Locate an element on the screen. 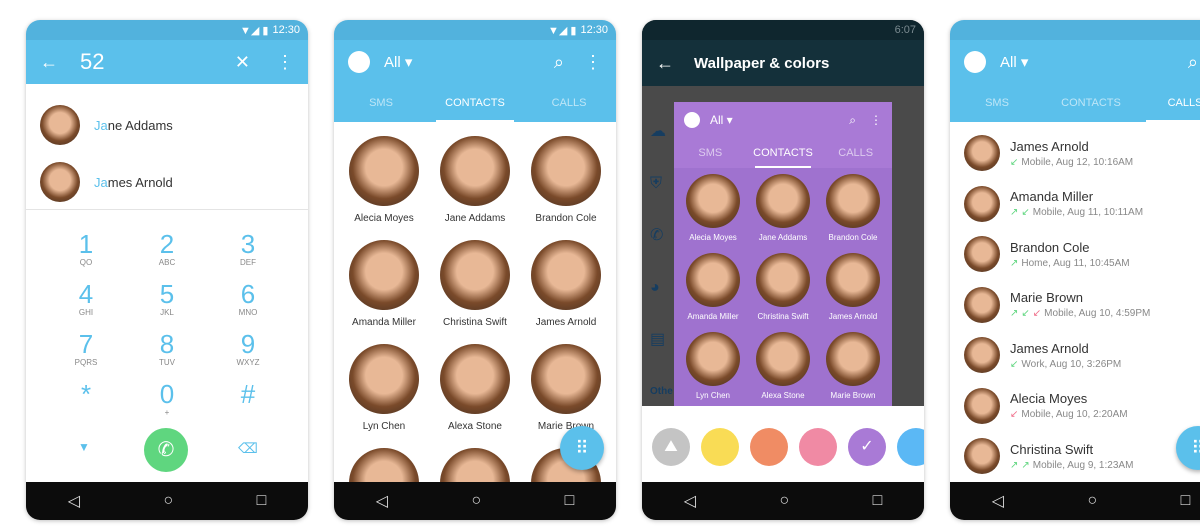 The image size is (1200, 529). call-log-item: Christina Swift ↗ ↗ Mobile, Aug 9, 1:23AM is located at coordinates (1082, 456).